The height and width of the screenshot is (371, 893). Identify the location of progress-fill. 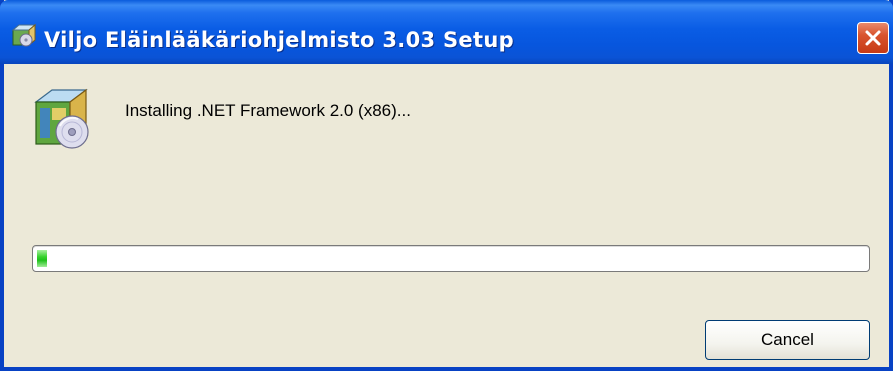
(42, 258).